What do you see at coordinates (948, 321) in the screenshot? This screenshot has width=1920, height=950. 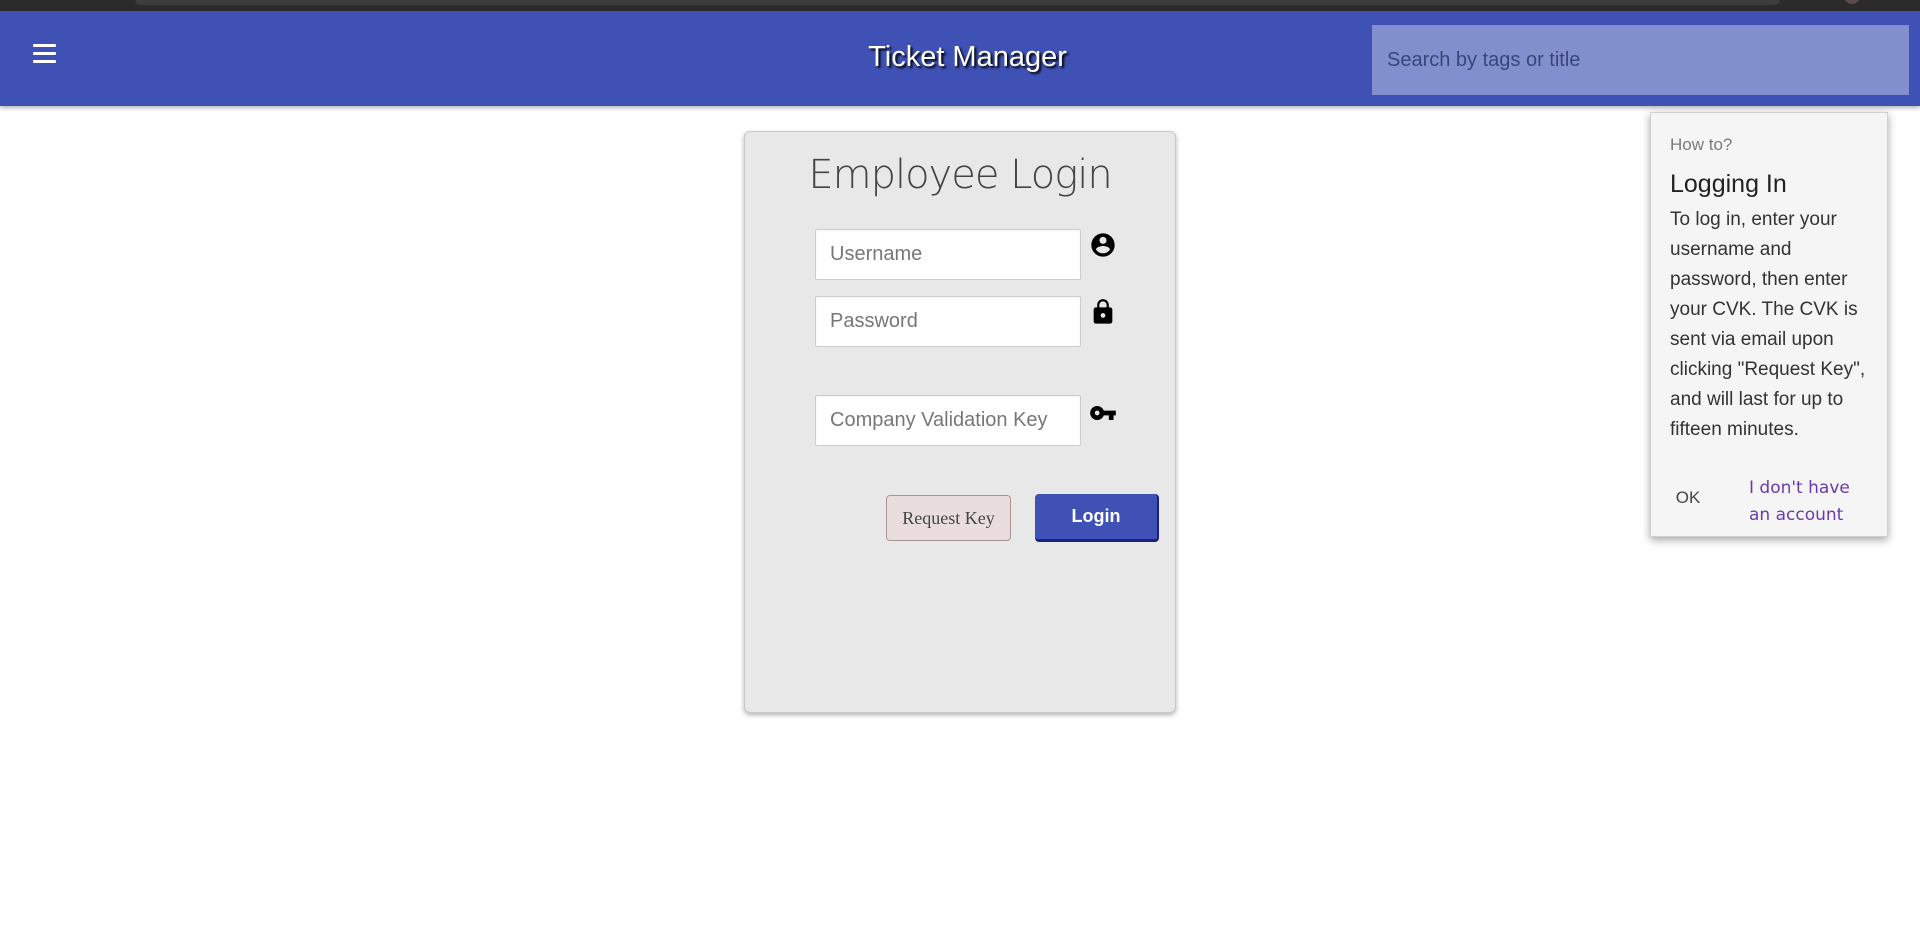 I see `password-field` at bounding box center [948, 321].